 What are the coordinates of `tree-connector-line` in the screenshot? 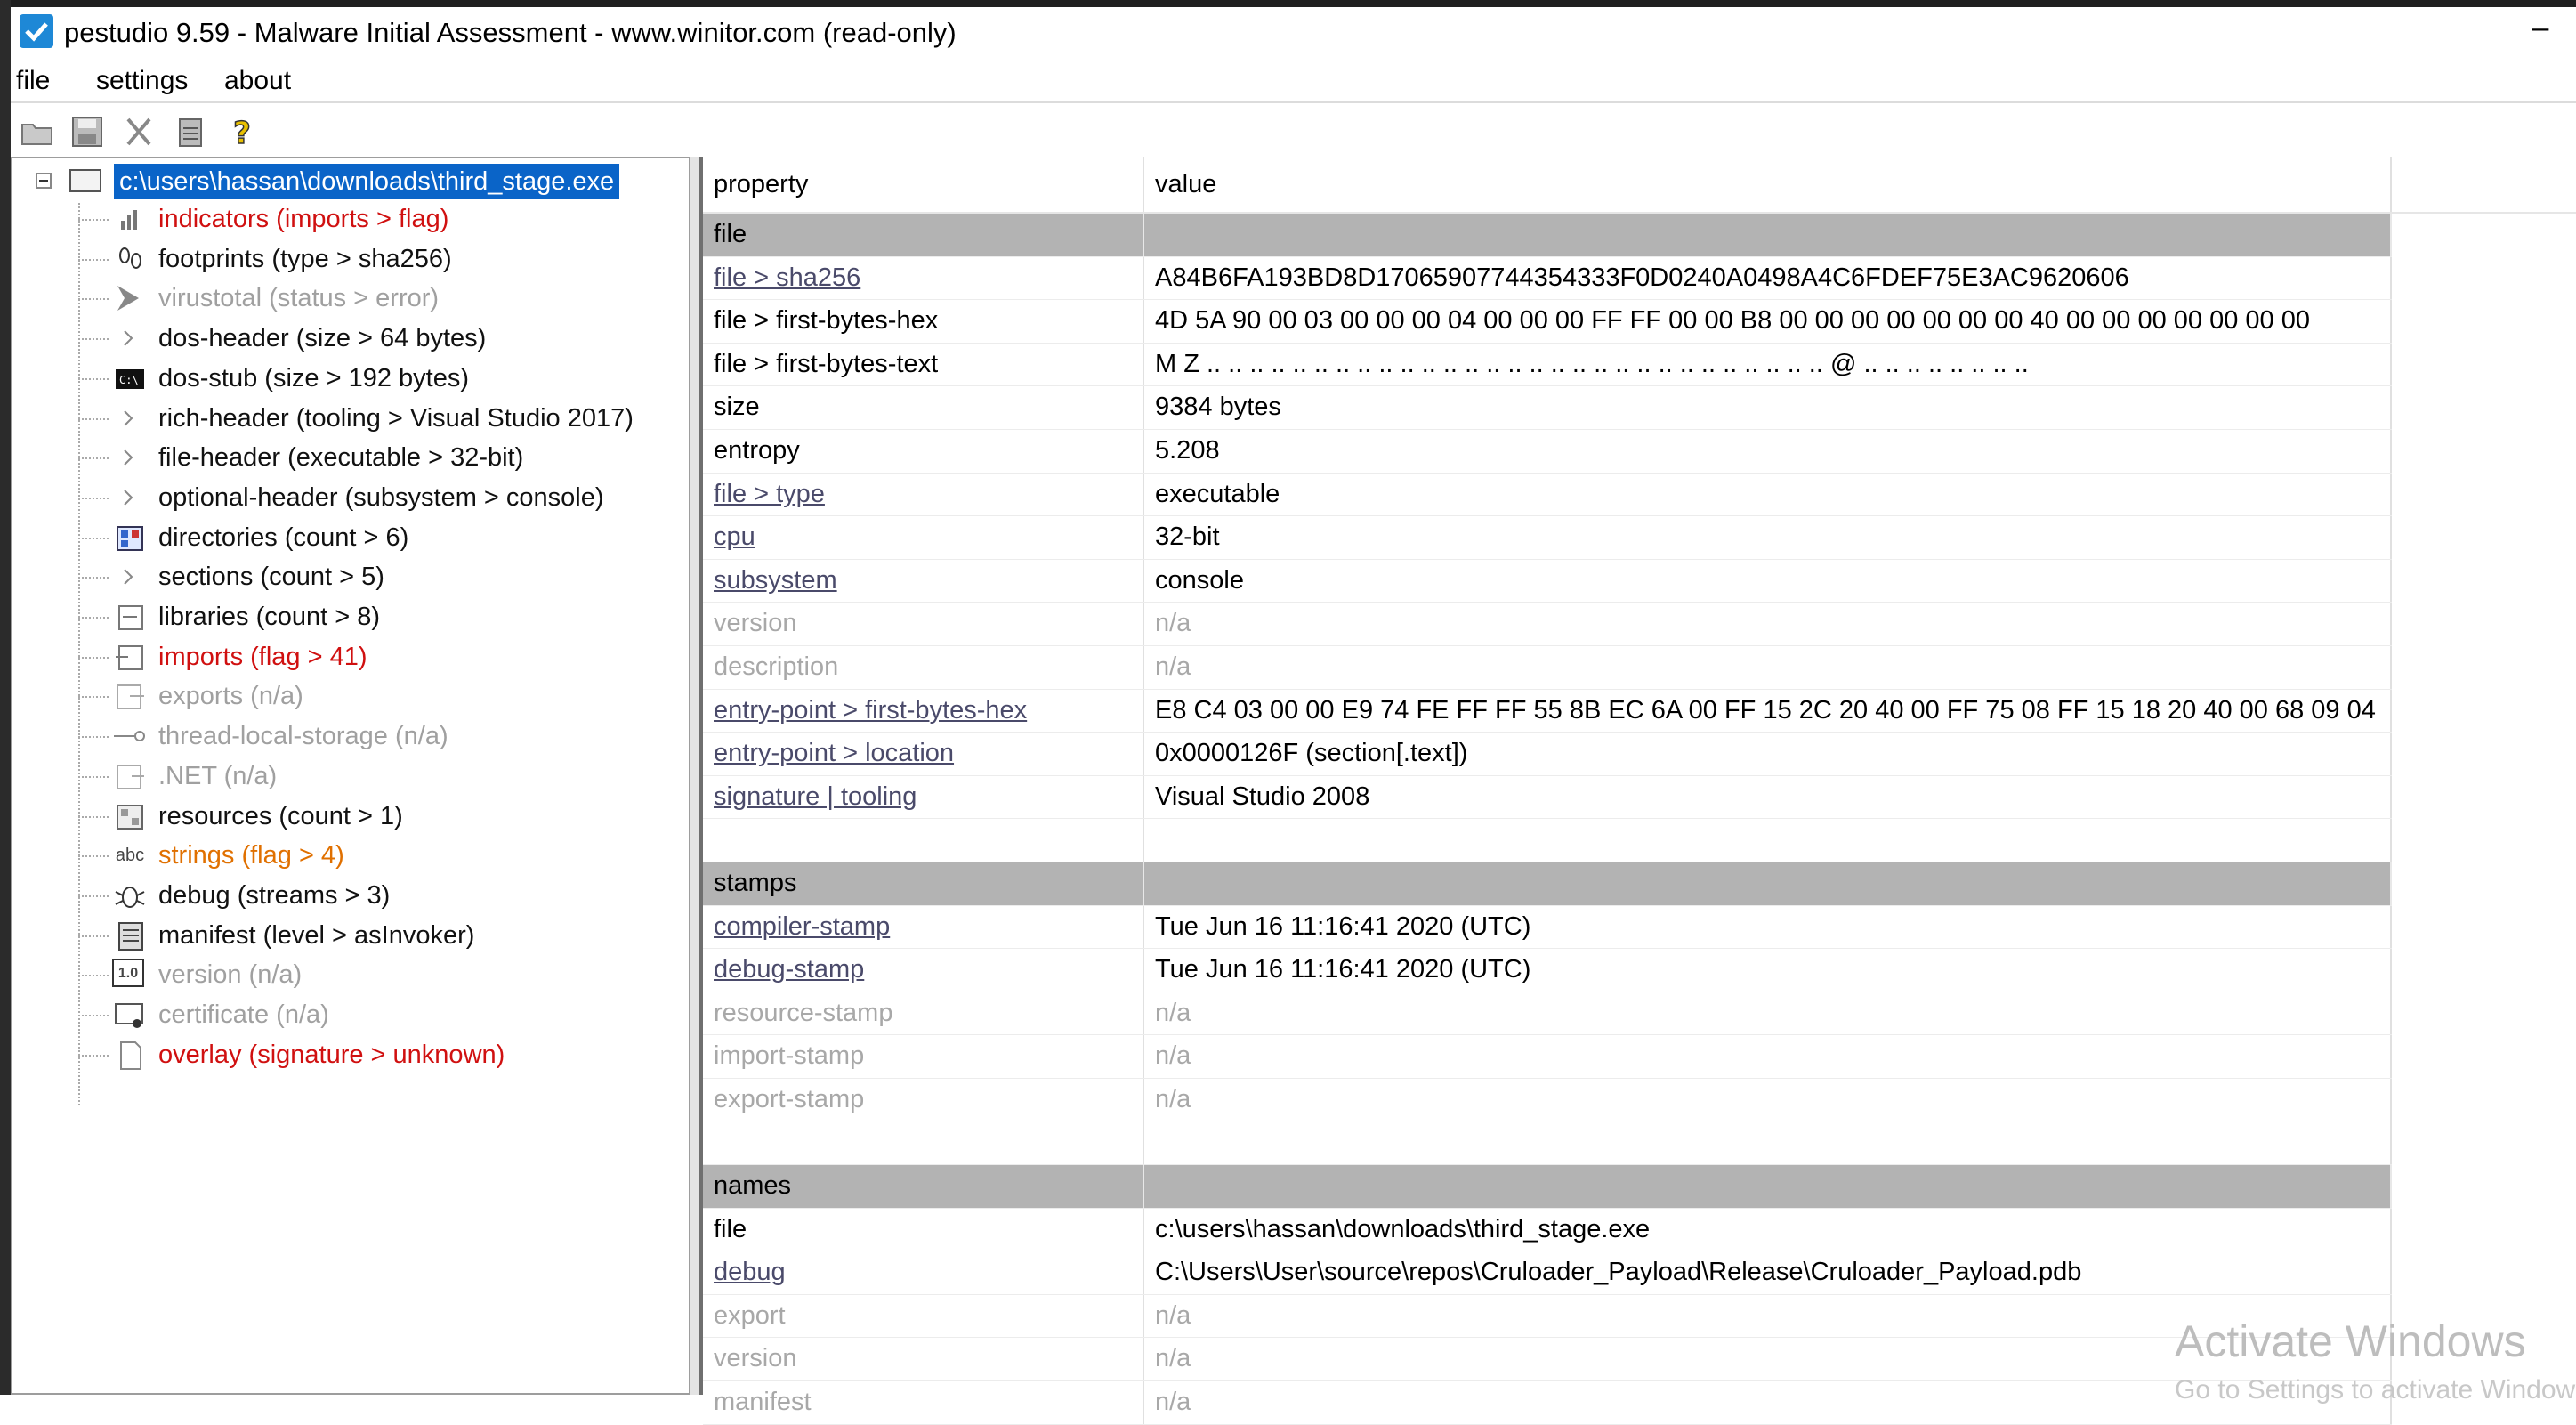 It's located at (93, 220).